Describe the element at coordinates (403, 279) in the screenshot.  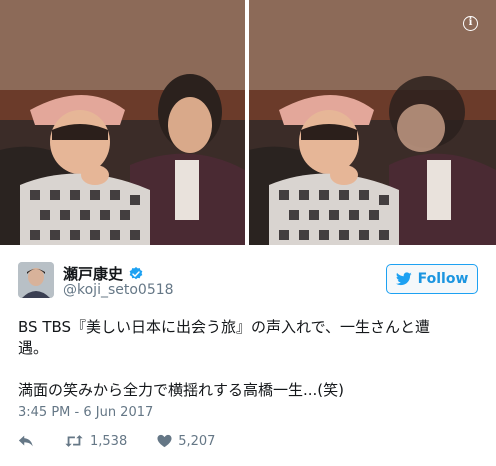
I see `twitter-bird-icon` at that location.